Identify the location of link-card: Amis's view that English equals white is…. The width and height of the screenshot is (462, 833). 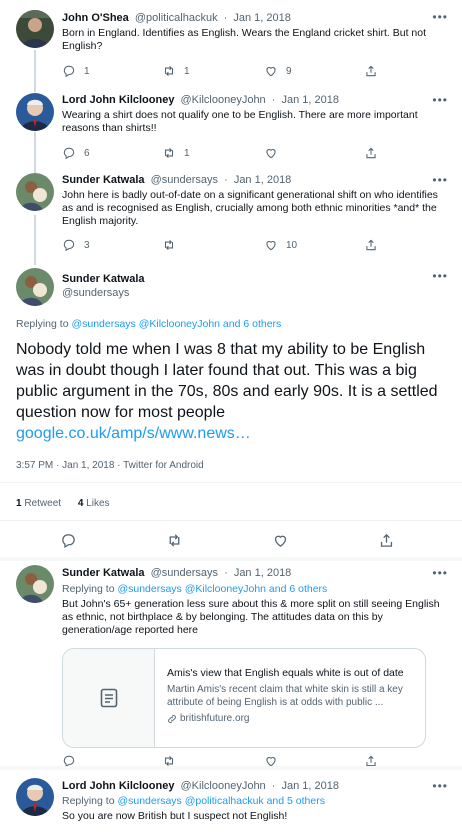
(244, 698).